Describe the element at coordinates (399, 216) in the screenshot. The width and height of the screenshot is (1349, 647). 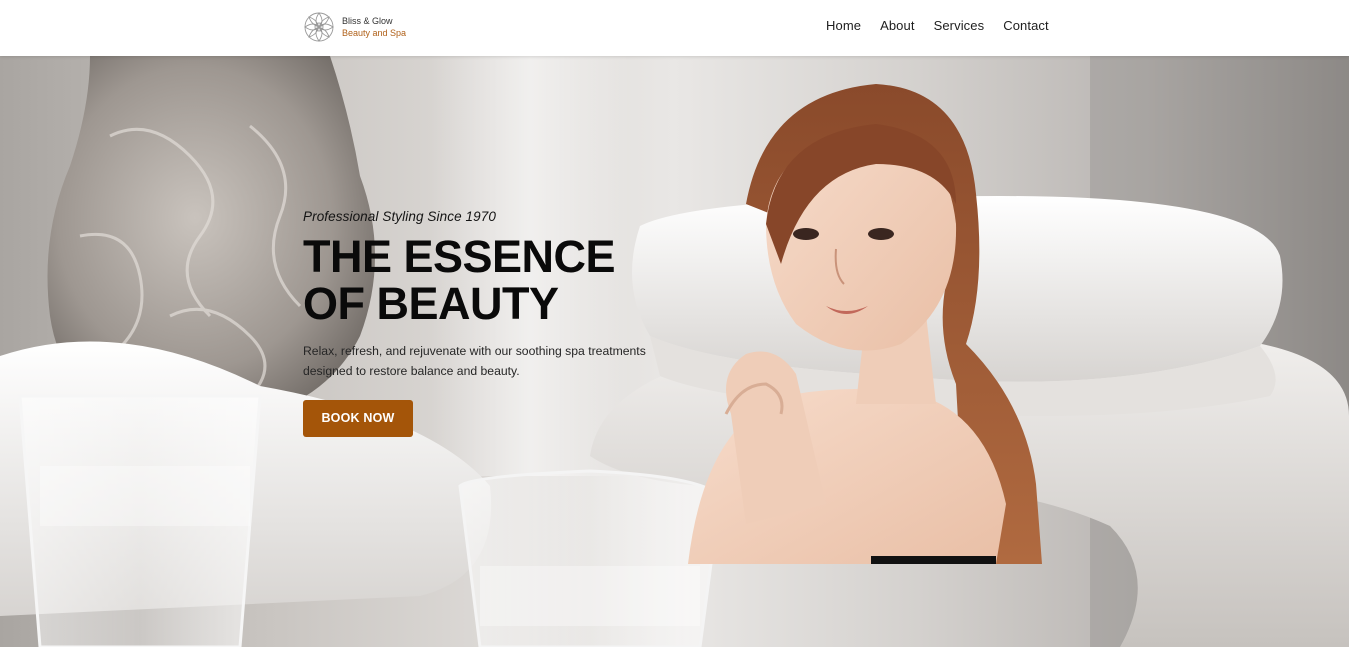
I see `hero-kicker: Professional Styling Since 1970` at that location.